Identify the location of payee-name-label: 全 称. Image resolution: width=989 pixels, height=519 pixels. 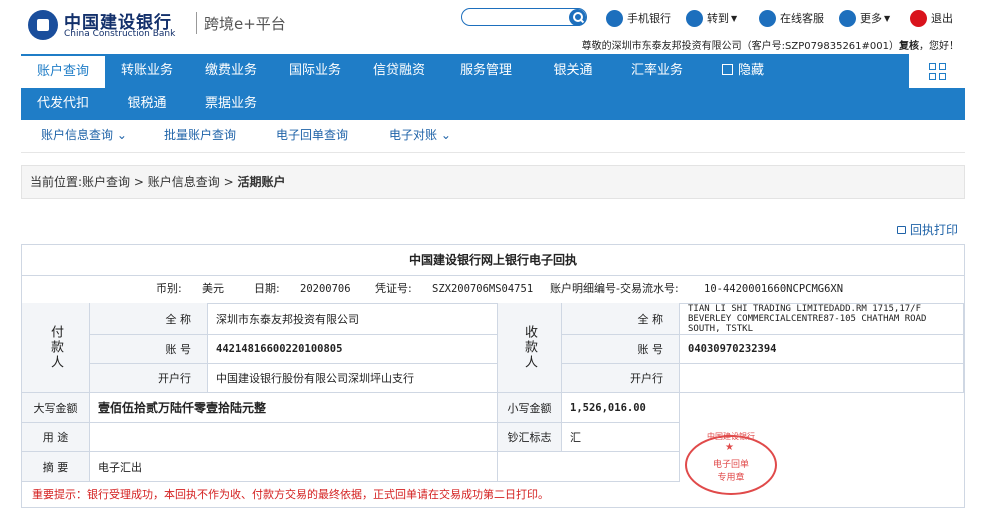
(621, 319).